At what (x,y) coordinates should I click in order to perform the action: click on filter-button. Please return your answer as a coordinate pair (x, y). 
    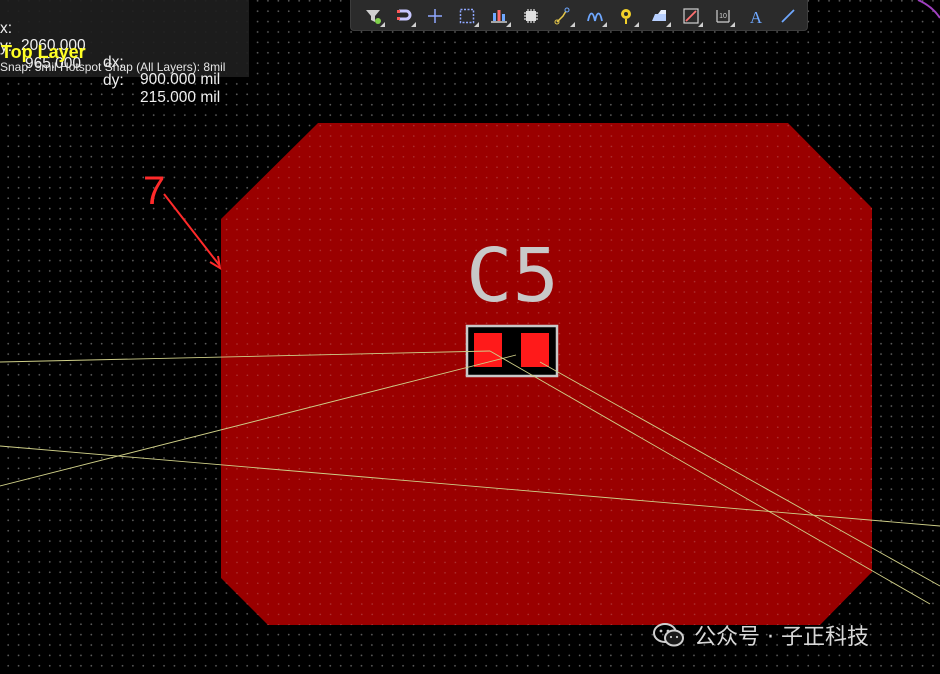
    Looking at the image, I should click on (373, 16).